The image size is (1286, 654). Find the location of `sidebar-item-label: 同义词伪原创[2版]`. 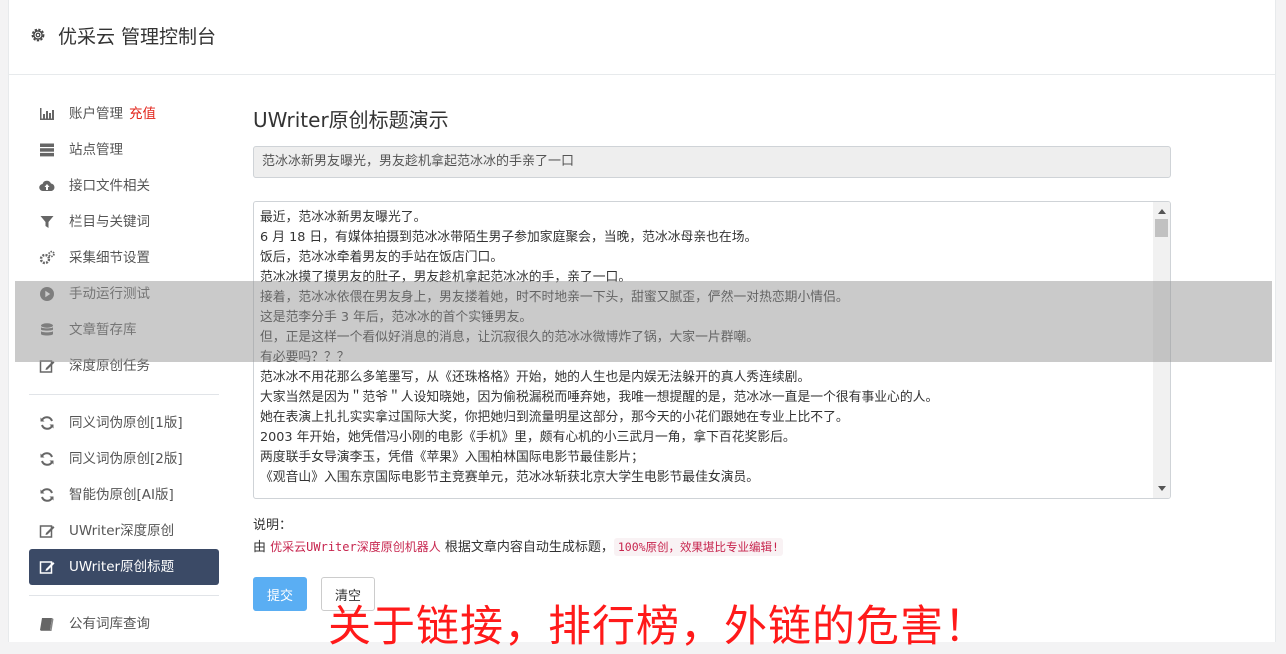

sidebar-item-label: 同义词伪原创[2版] is located at coordinates (126, 459).